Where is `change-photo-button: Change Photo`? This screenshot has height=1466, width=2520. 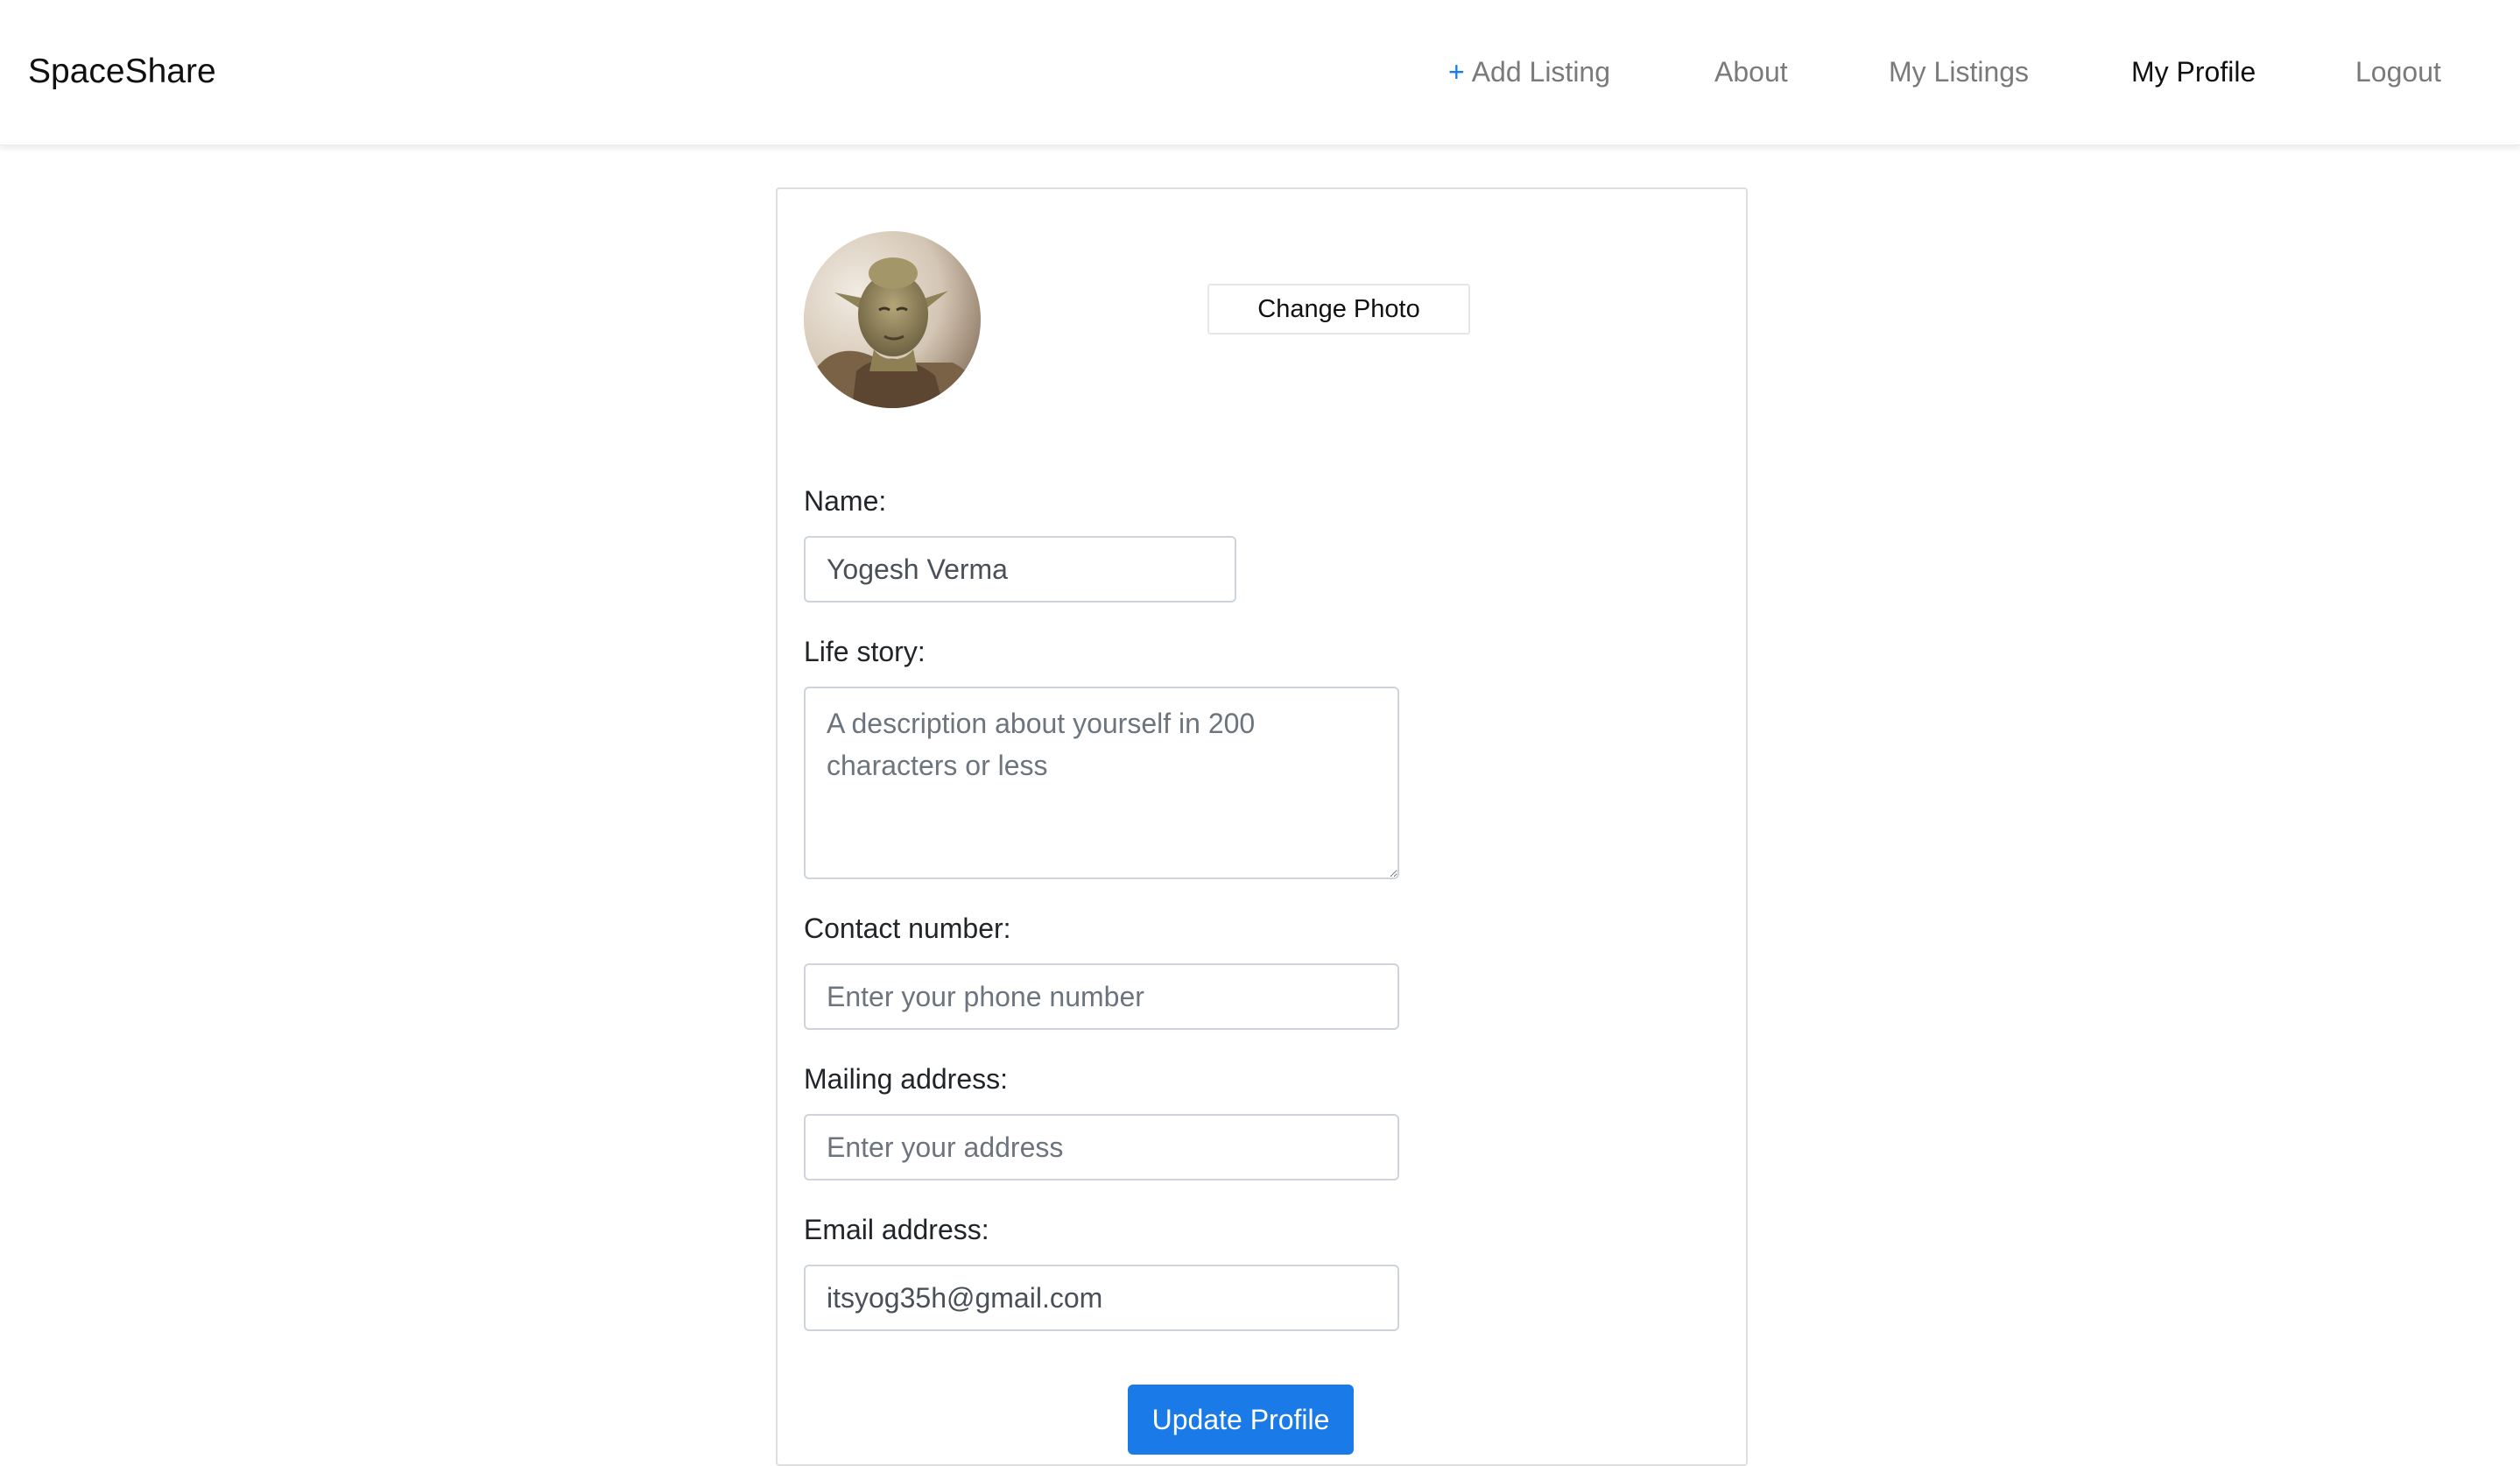 change-photo-button: Change Photo is located at coordinates (1338, 309).